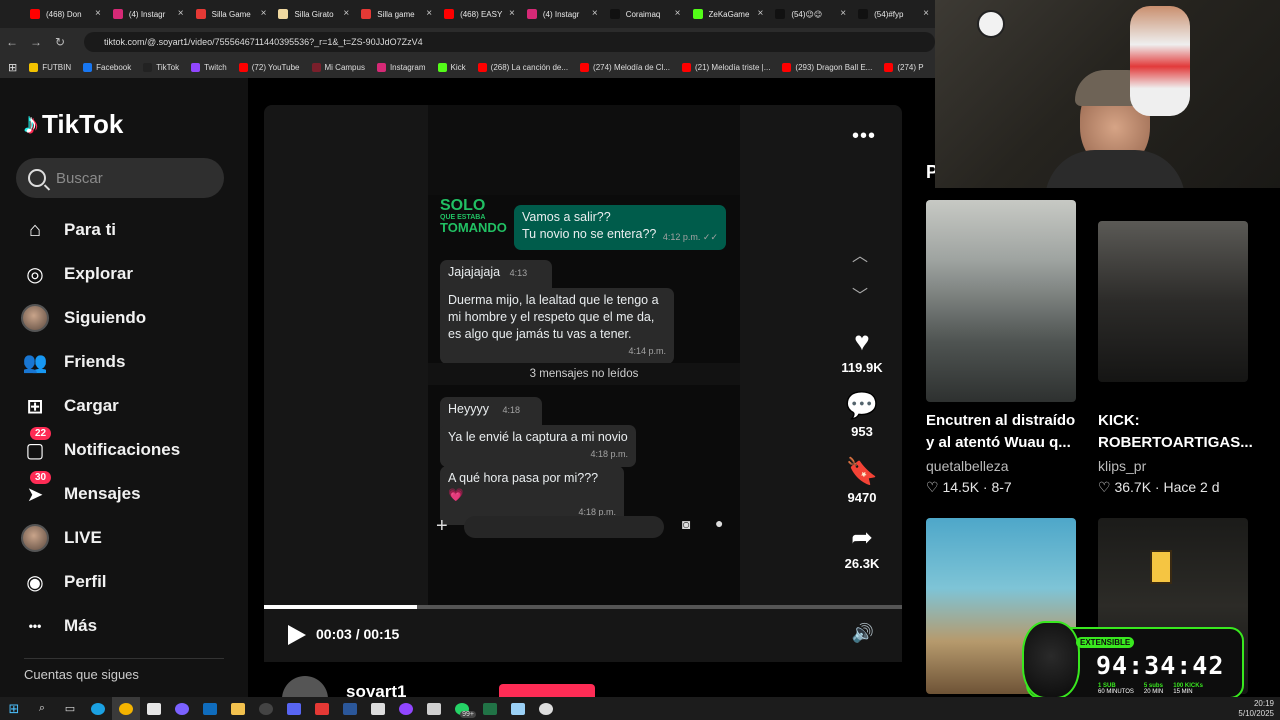 This screenshot has height=720, width=1280. Describe the element at coordinates (42, 708) in the screenshot. I see `search-icon: ⌕` at that location.